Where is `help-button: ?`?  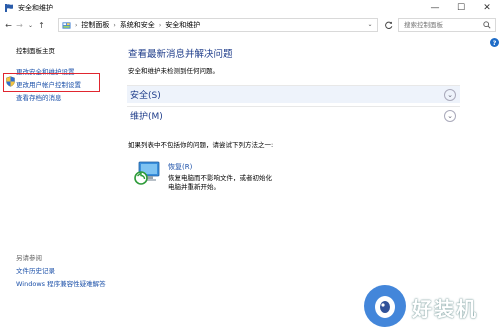
help-button: ? is located at coordinates (494, 42).